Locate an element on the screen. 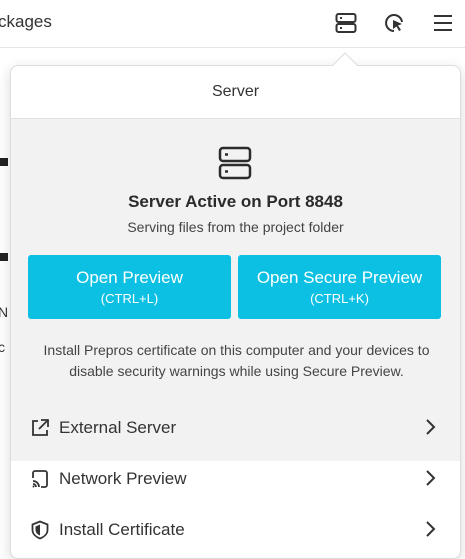 The image size is (465, 559). server-status-subtitle: Serving files from the project folder is located at coordinates (235, 227).